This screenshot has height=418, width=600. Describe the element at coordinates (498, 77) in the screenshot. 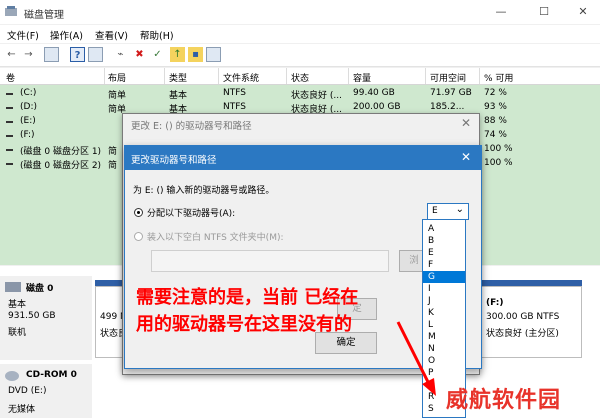

I see `col-percent-free: % 可用` at that location.